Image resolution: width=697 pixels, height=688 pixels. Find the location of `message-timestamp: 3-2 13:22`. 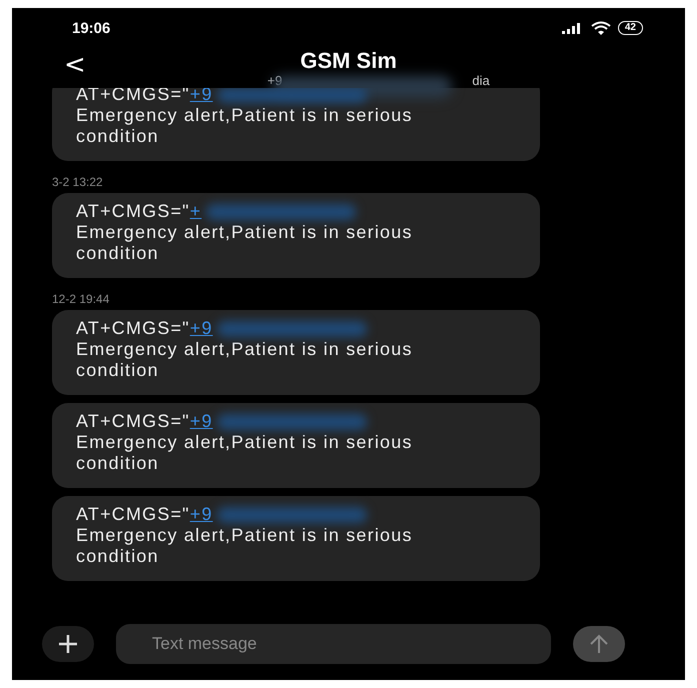

message-timestamp: 3-2 13:22 is located at coordinates (78, 182).